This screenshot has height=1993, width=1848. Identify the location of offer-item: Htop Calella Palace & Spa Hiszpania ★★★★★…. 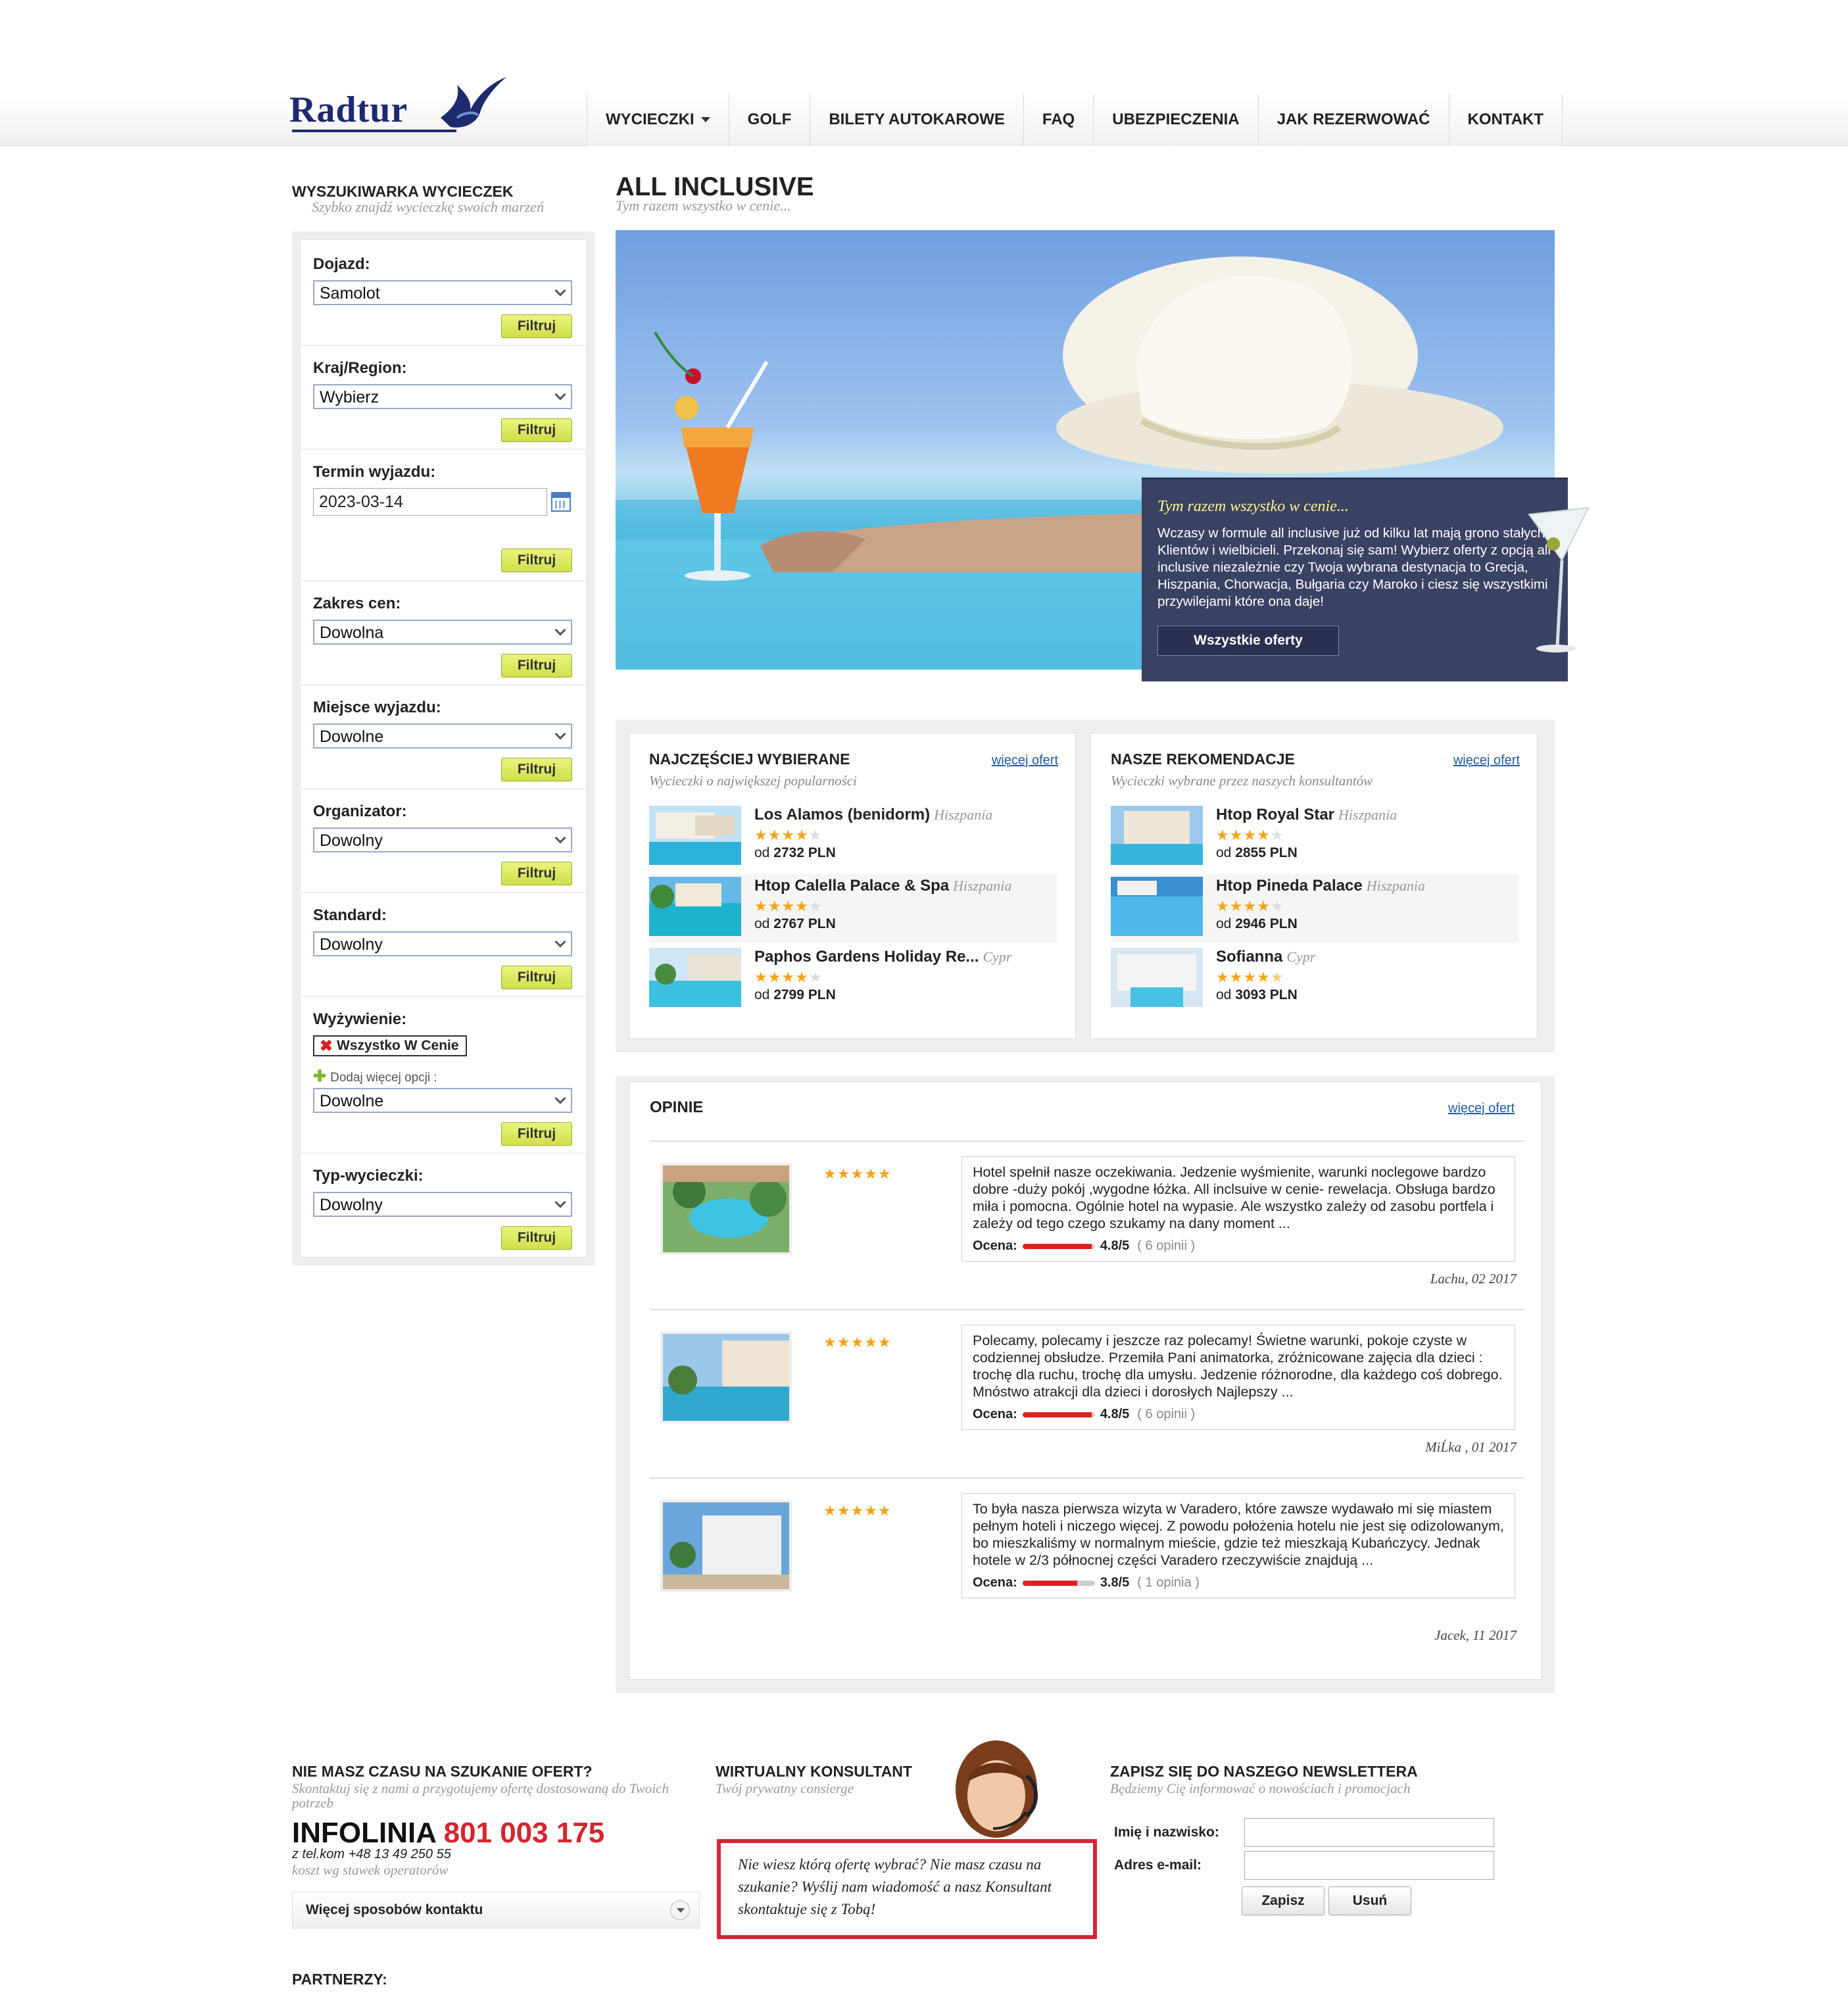
(853, 908).